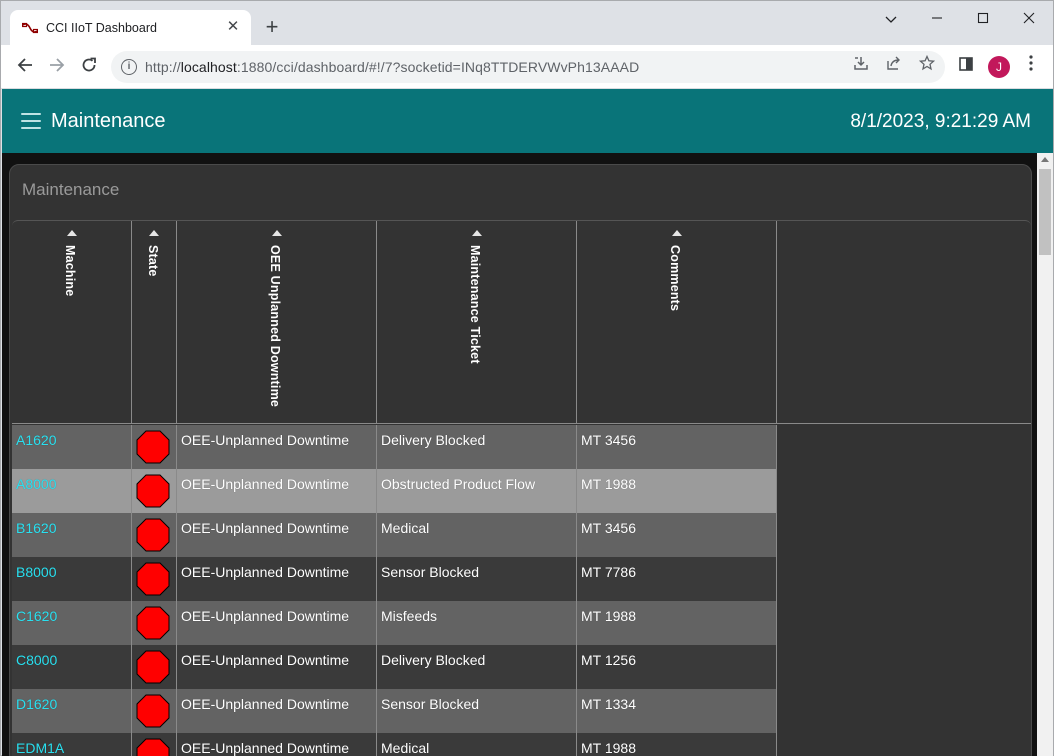 Image resolution: width=1054 pixels, height=756 pixels. I want to click on machine-cell: B1620, so click(72, 535).